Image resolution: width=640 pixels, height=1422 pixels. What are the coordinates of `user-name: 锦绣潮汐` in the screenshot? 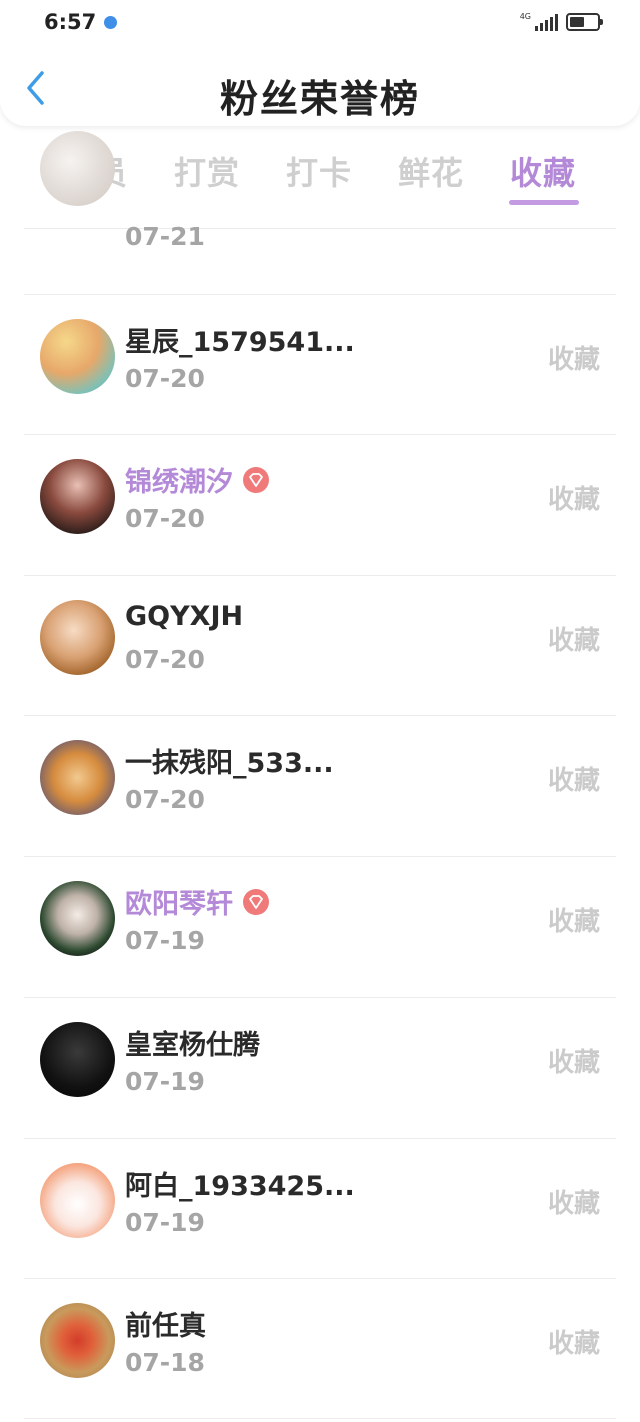 It's located at (179, 482).